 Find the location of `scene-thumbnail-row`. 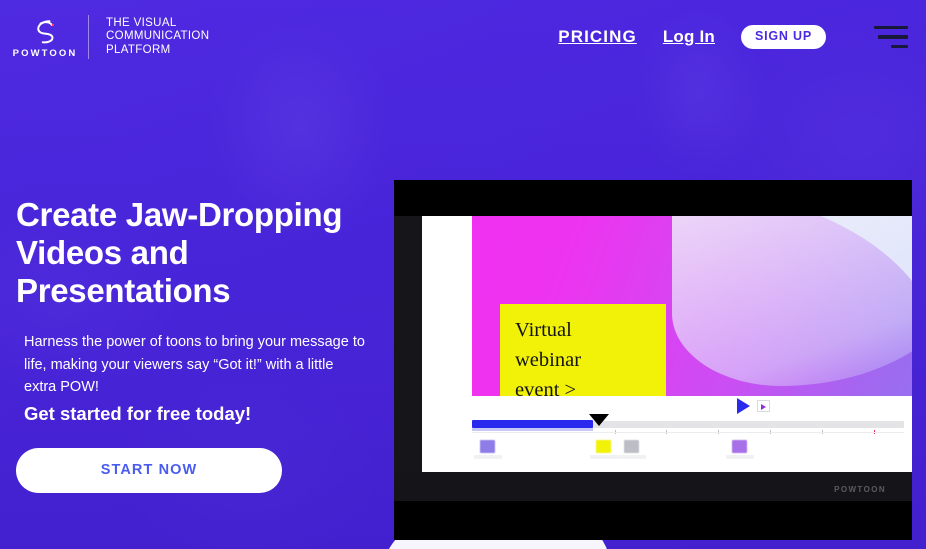

scene-thumbnail-row is located at coordinates (688, 452).